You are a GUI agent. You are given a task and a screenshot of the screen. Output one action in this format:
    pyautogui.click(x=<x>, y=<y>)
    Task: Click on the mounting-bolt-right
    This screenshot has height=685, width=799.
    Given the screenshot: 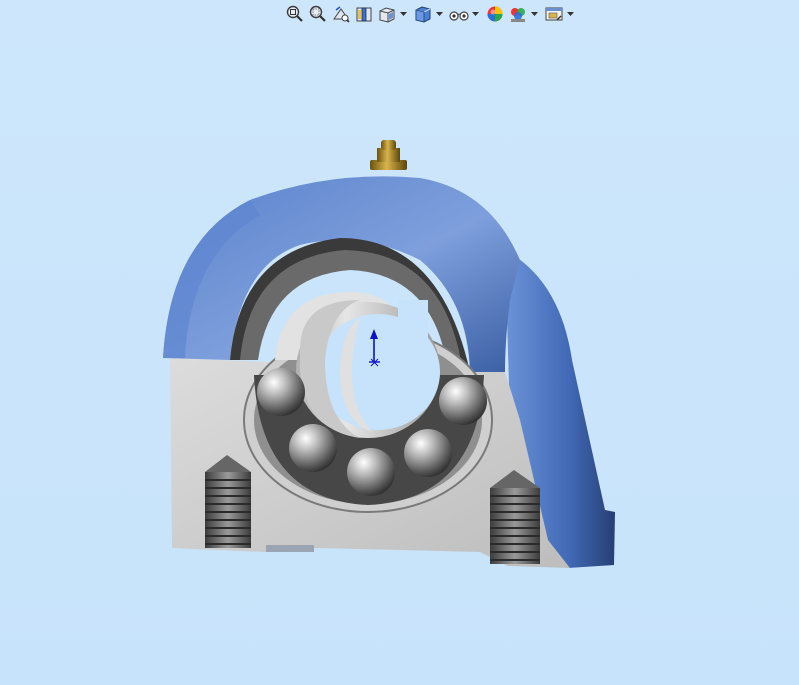 What is the action you would take?
    pyautogui.click(x=515, y=517)
    